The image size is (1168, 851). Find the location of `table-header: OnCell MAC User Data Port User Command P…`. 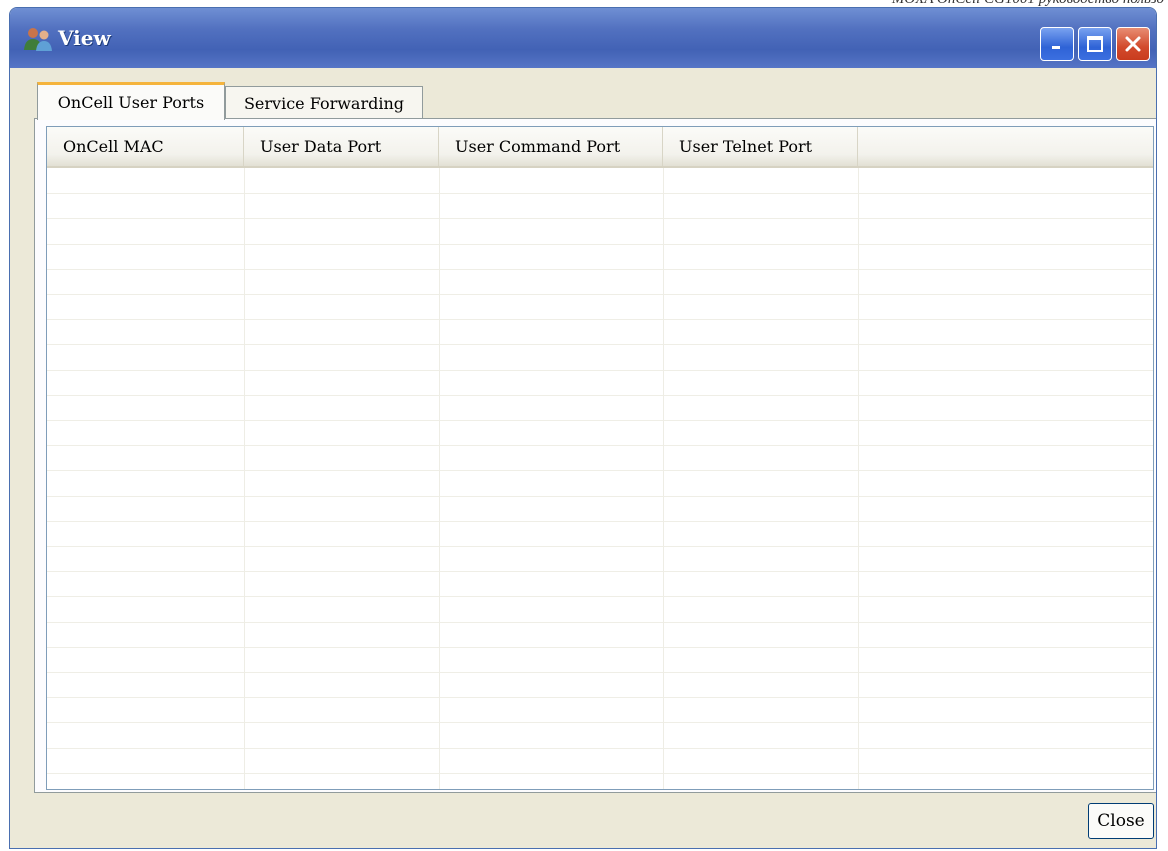

table-header: OnCell MAC User Data Port User Command P… is located at coordinates (600, 147).